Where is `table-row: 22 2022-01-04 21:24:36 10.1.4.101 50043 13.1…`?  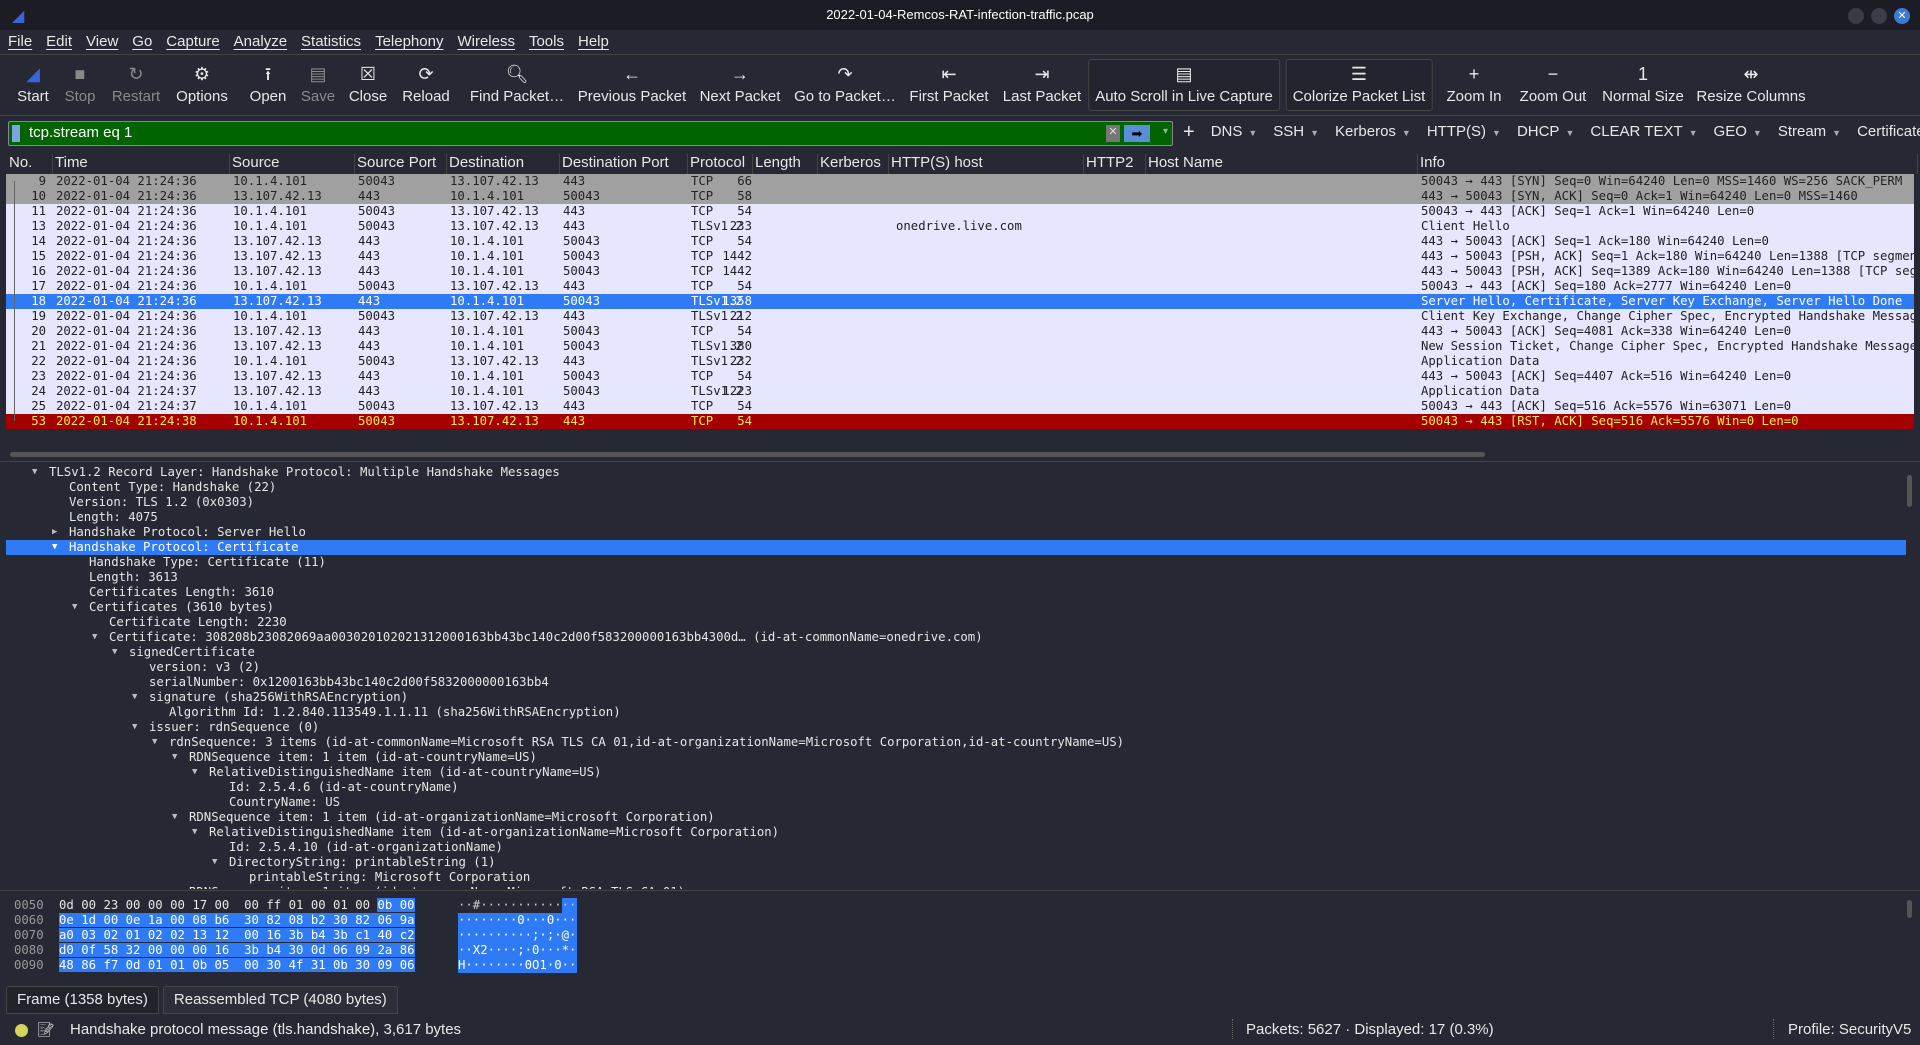
table-row: 22 2022-01-04 21:24:36 10.1.4.101 50043 13.1… is located at coordinates (960, 361).